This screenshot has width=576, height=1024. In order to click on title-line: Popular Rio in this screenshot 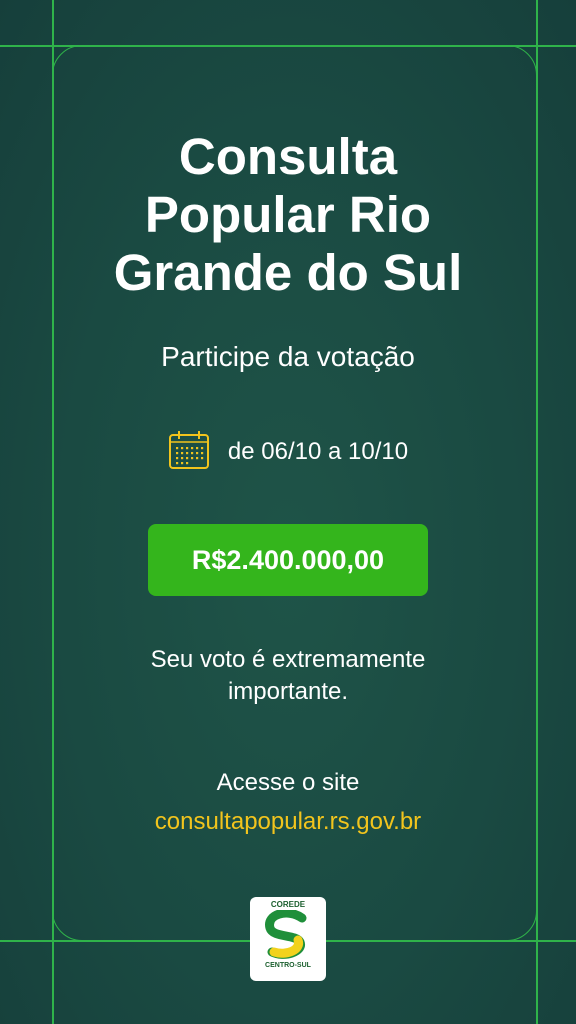, I will do `click(288, 214)`.